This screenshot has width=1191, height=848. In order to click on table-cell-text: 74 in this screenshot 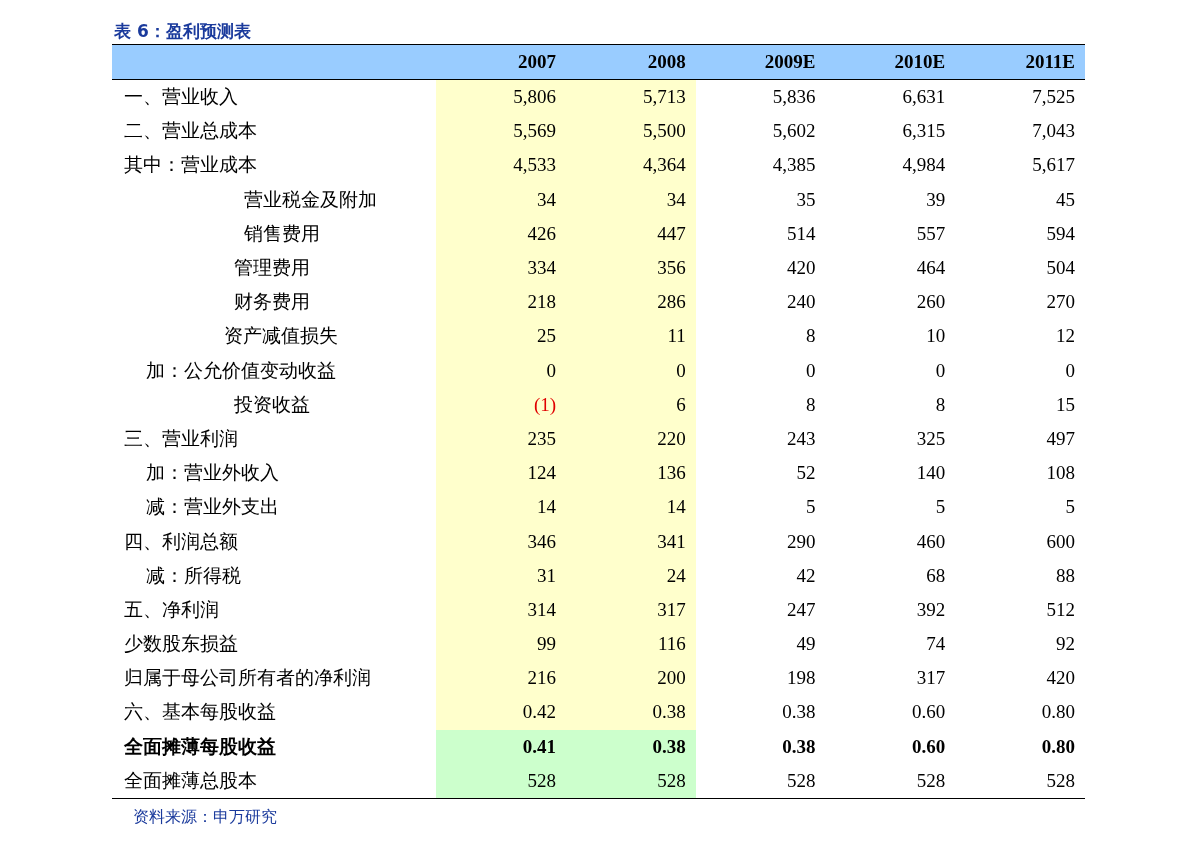, I will do `click(936, 644)`.